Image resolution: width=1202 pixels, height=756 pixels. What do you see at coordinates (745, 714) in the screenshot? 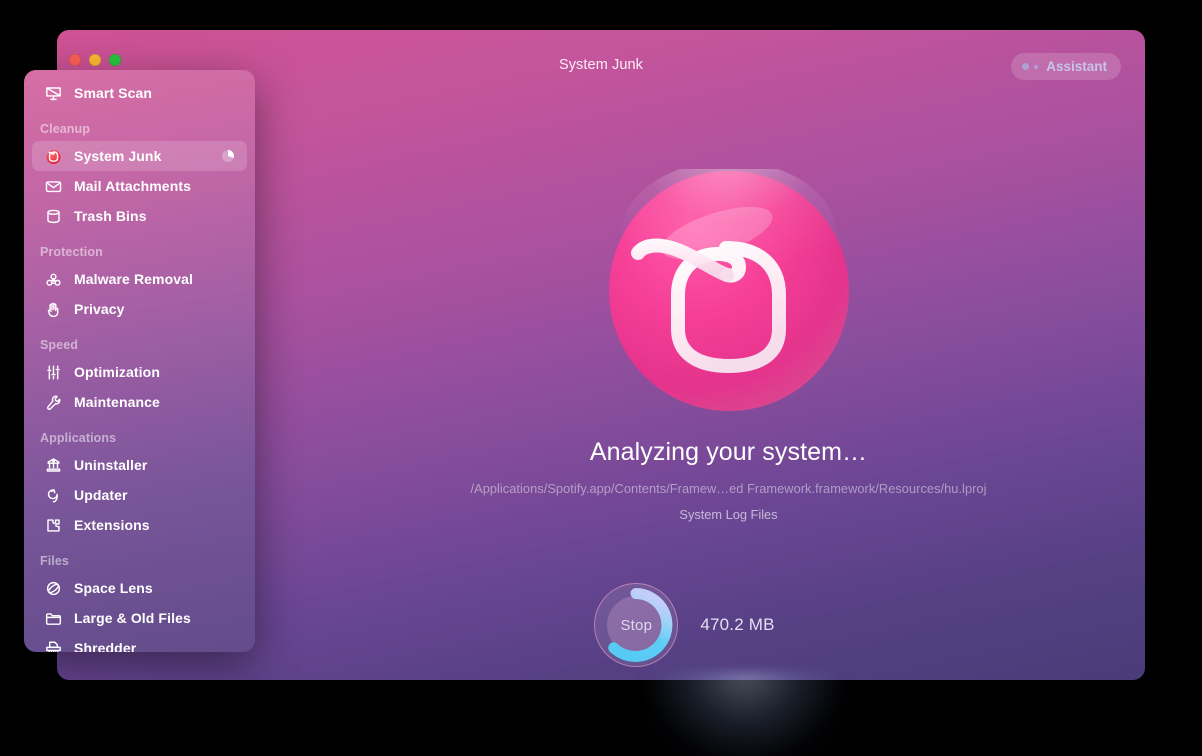
I see `window-under-glow` at bounding box center [745, 714].